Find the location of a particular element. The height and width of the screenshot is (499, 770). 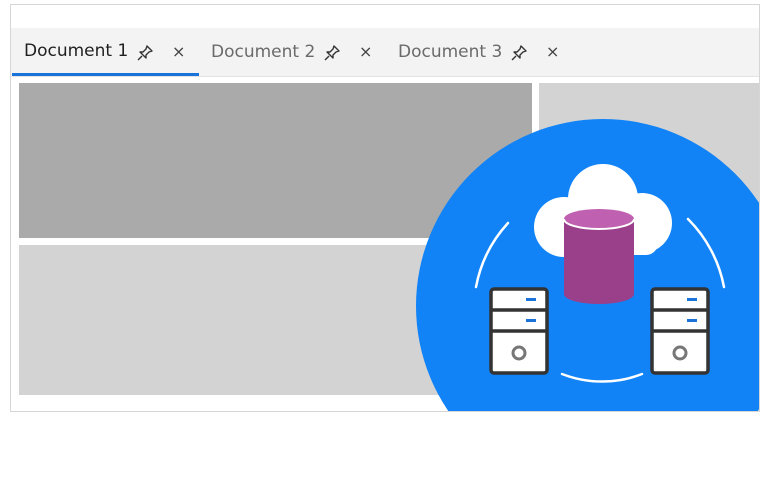

tab-document-3: Document 3 × is located at coordinates (479, 52).